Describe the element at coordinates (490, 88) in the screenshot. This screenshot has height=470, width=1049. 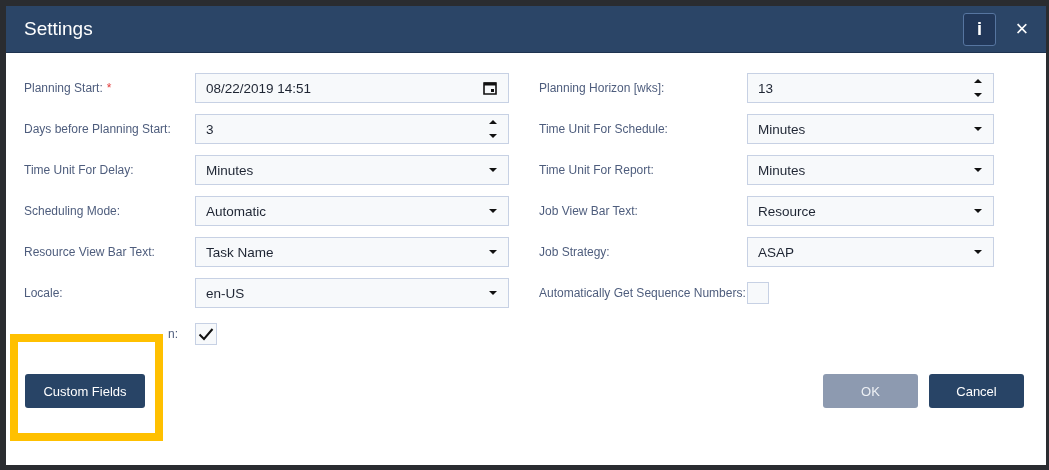
I see `calendar-icon` at that location.